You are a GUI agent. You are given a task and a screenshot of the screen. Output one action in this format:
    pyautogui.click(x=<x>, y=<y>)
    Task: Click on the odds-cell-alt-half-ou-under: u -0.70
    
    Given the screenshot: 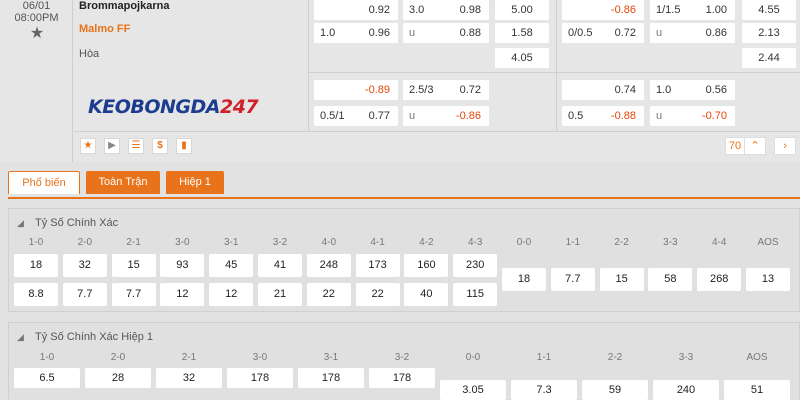 What is the action you would take?
    pyautogui.click(x=692, y=116)
    